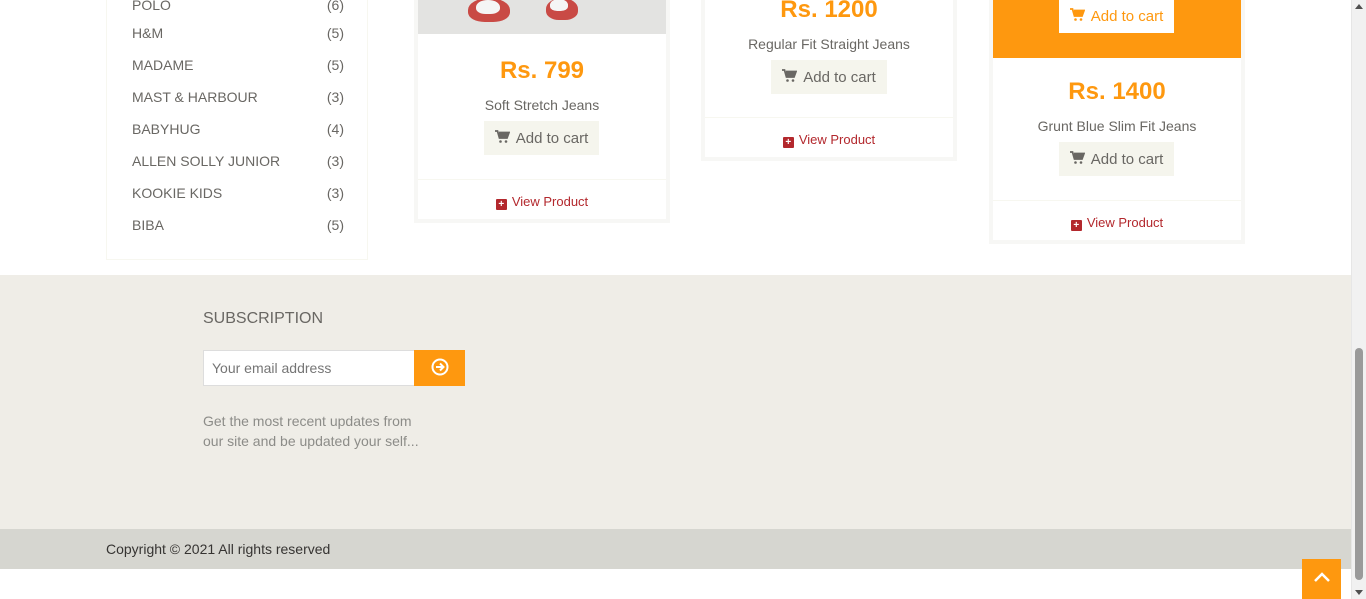 Image resolution: width=1366 pixels, height=599 pixels. Describe the element at coordinates (1359, 6) in the screenshot. I see `scroll-up-arrow-icon` at that location.